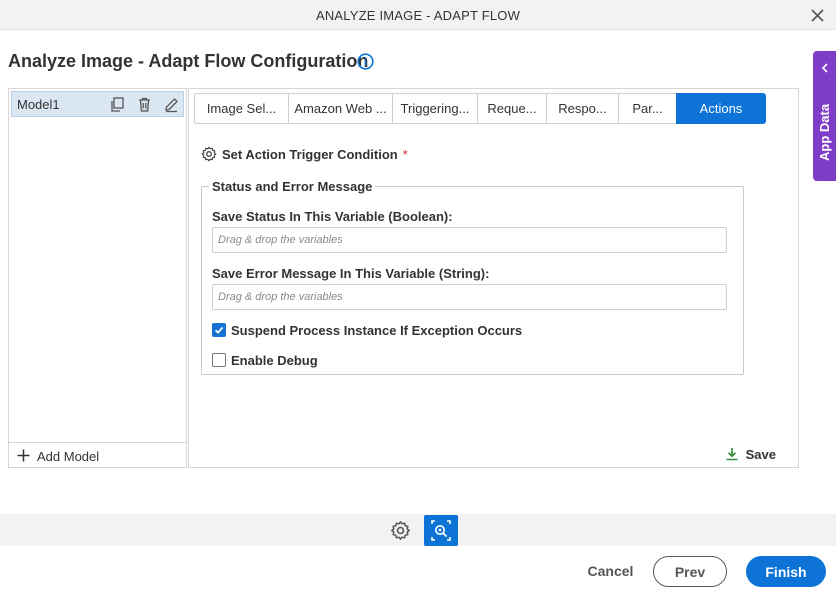 The image size is (836, 591). Describe the element at coordinates (469, 297) in the screenshot. I see `error-variable-input` at that location.